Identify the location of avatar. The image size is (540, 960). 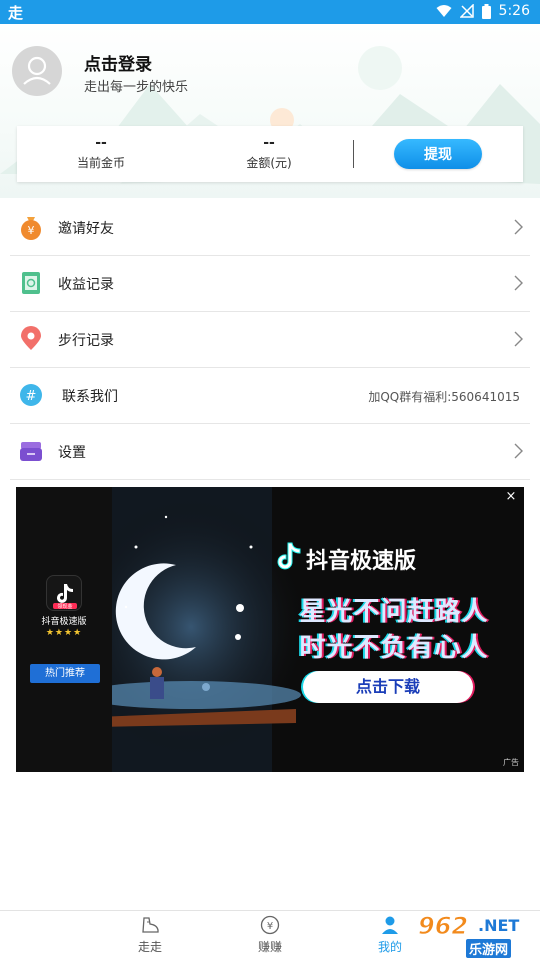
(37, 71).